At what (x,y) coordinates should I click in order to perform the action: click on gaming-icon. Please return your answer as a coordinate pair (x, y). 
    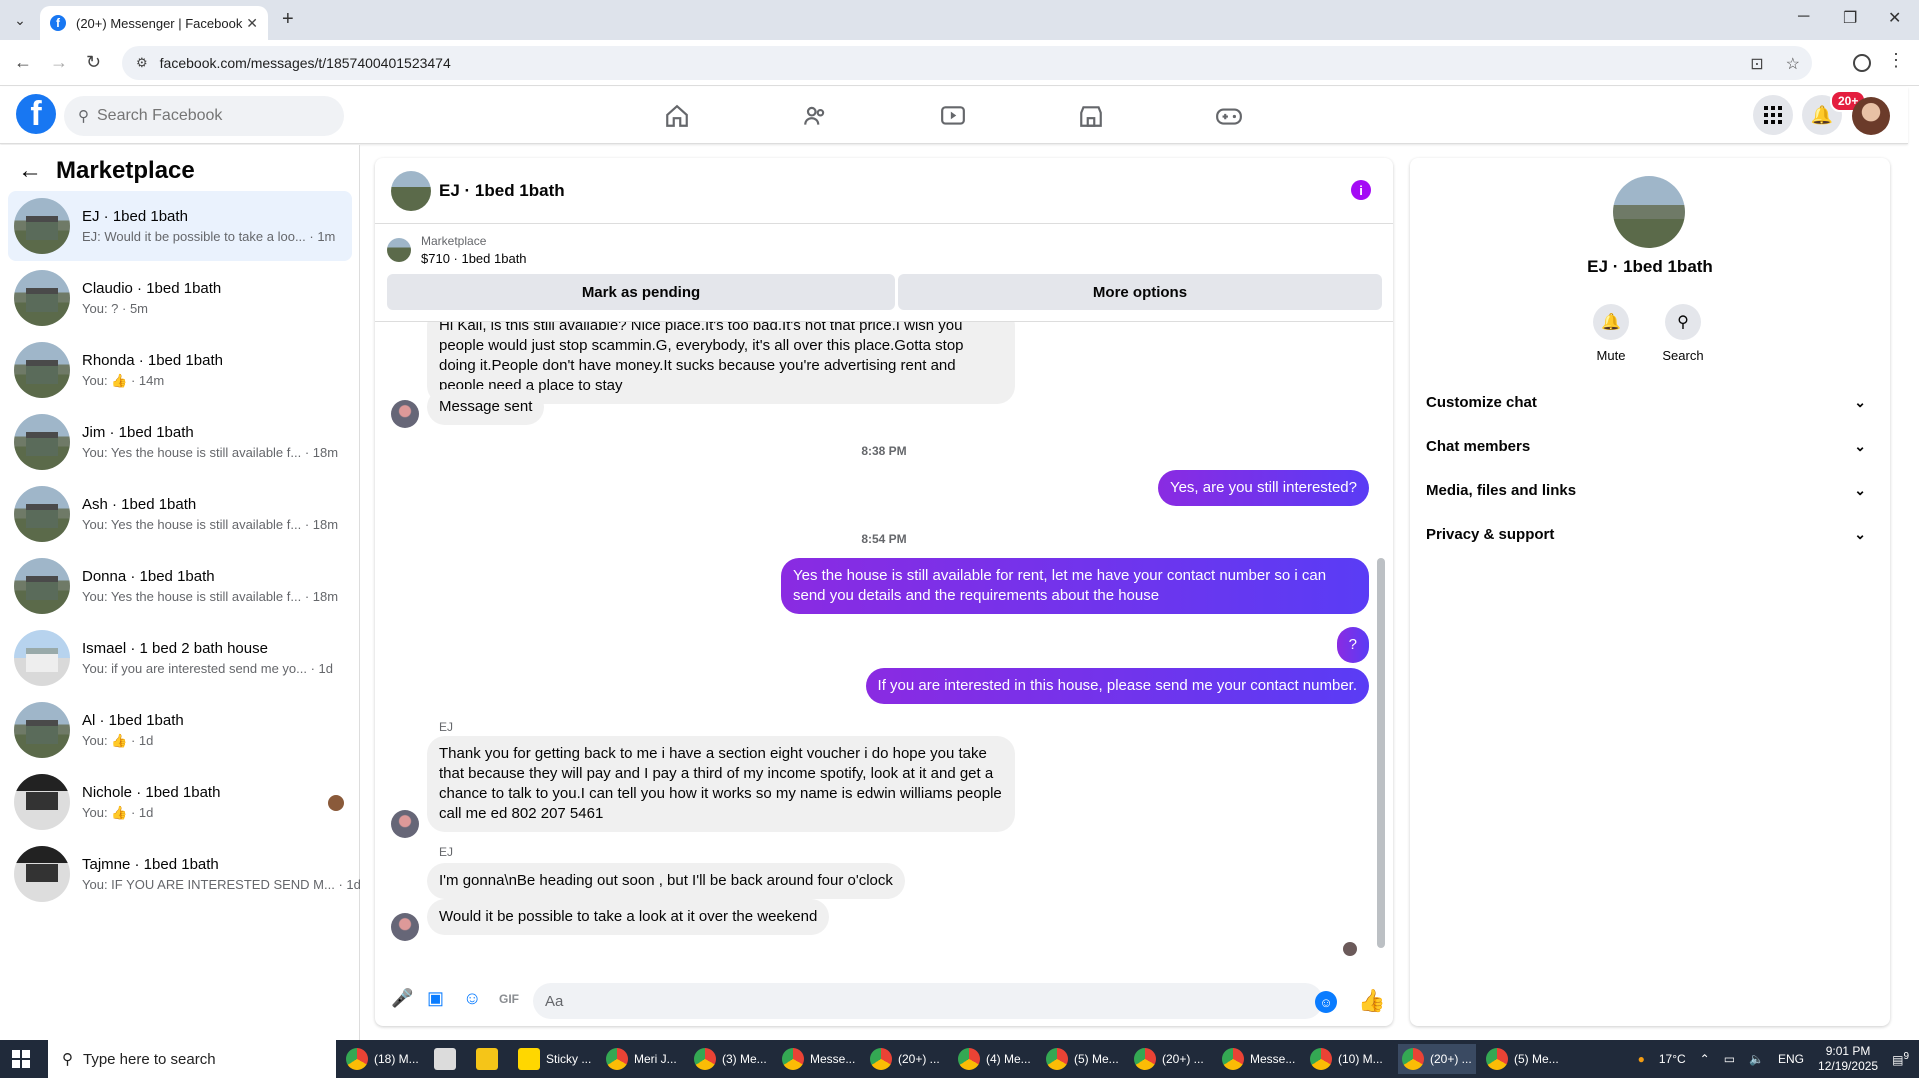
    Looking at the image, I should click on (1229, 116).